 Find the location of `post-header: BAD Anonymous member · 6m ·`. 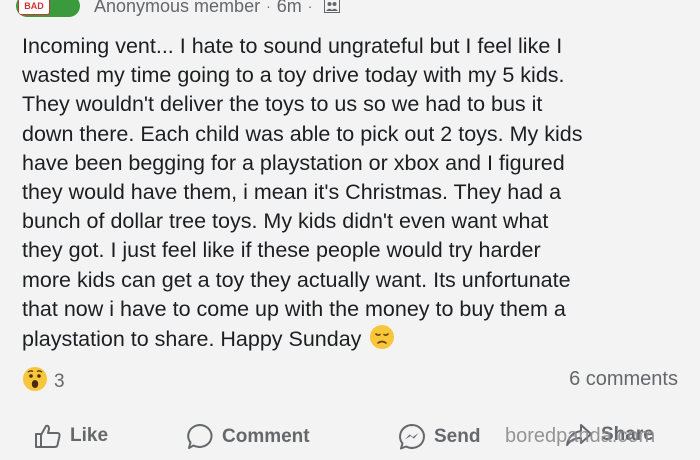

post-header: BAD Anonymous member · 6m · is located at coordinates (178, 10).